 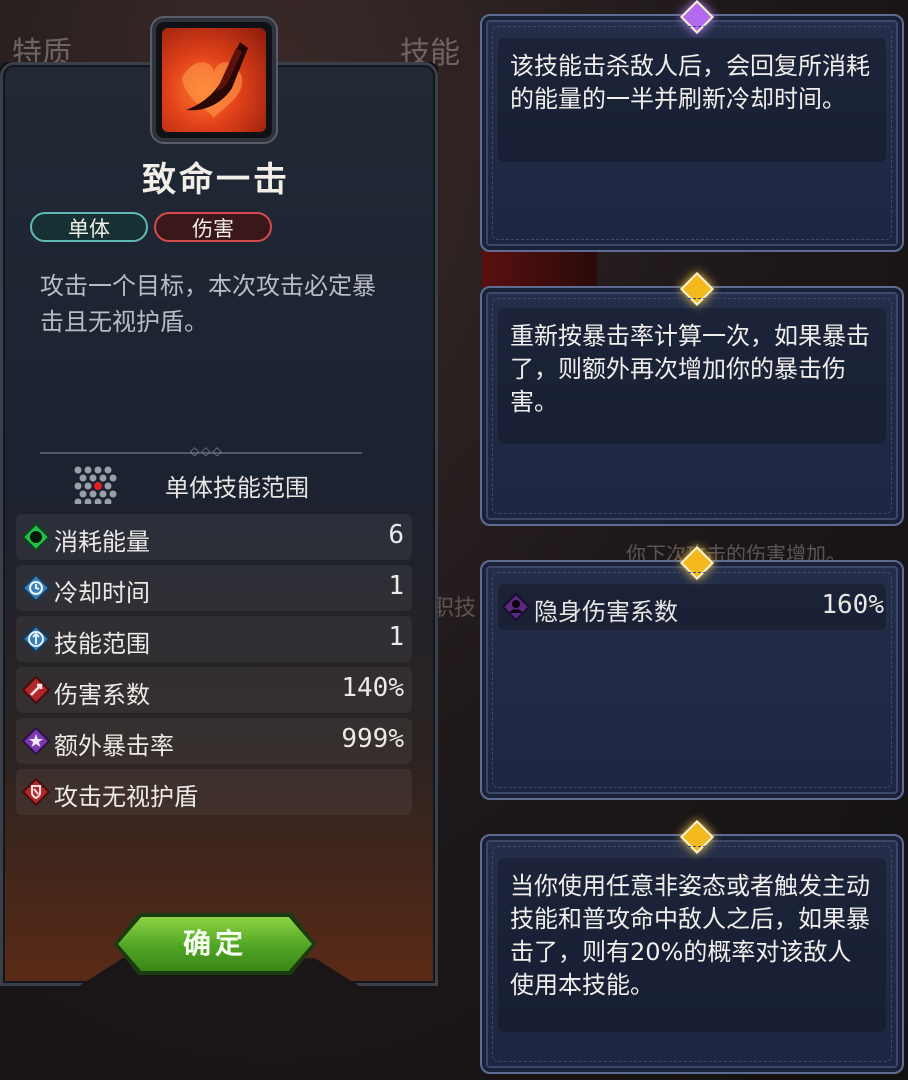 What do you see at coordinates (214, 639) in the screenshot?
I see `stat-row-skill-range: 技能范围 1` at bounding box center [214, 639].